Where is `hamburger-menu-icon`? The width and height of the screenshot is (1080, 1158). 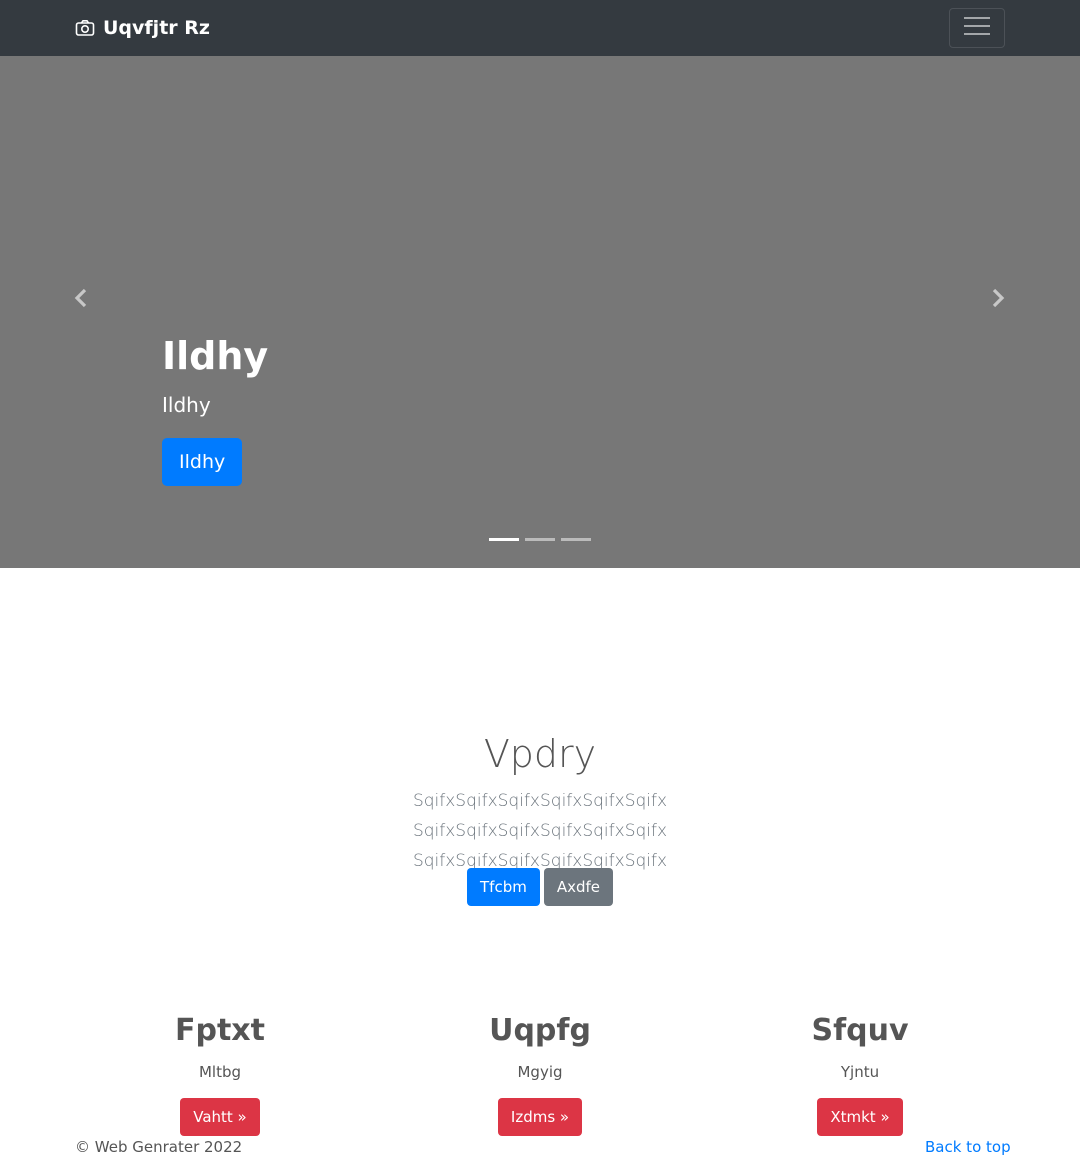
hamburger-menu-icon is located at coordinates (977, 28).